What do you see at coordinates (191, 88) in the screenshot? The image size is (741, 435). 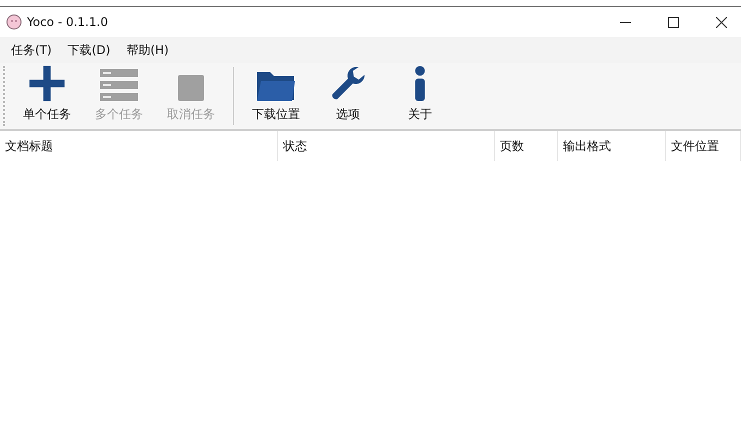 I see `stop-icon` at bounding box center [191, 88].